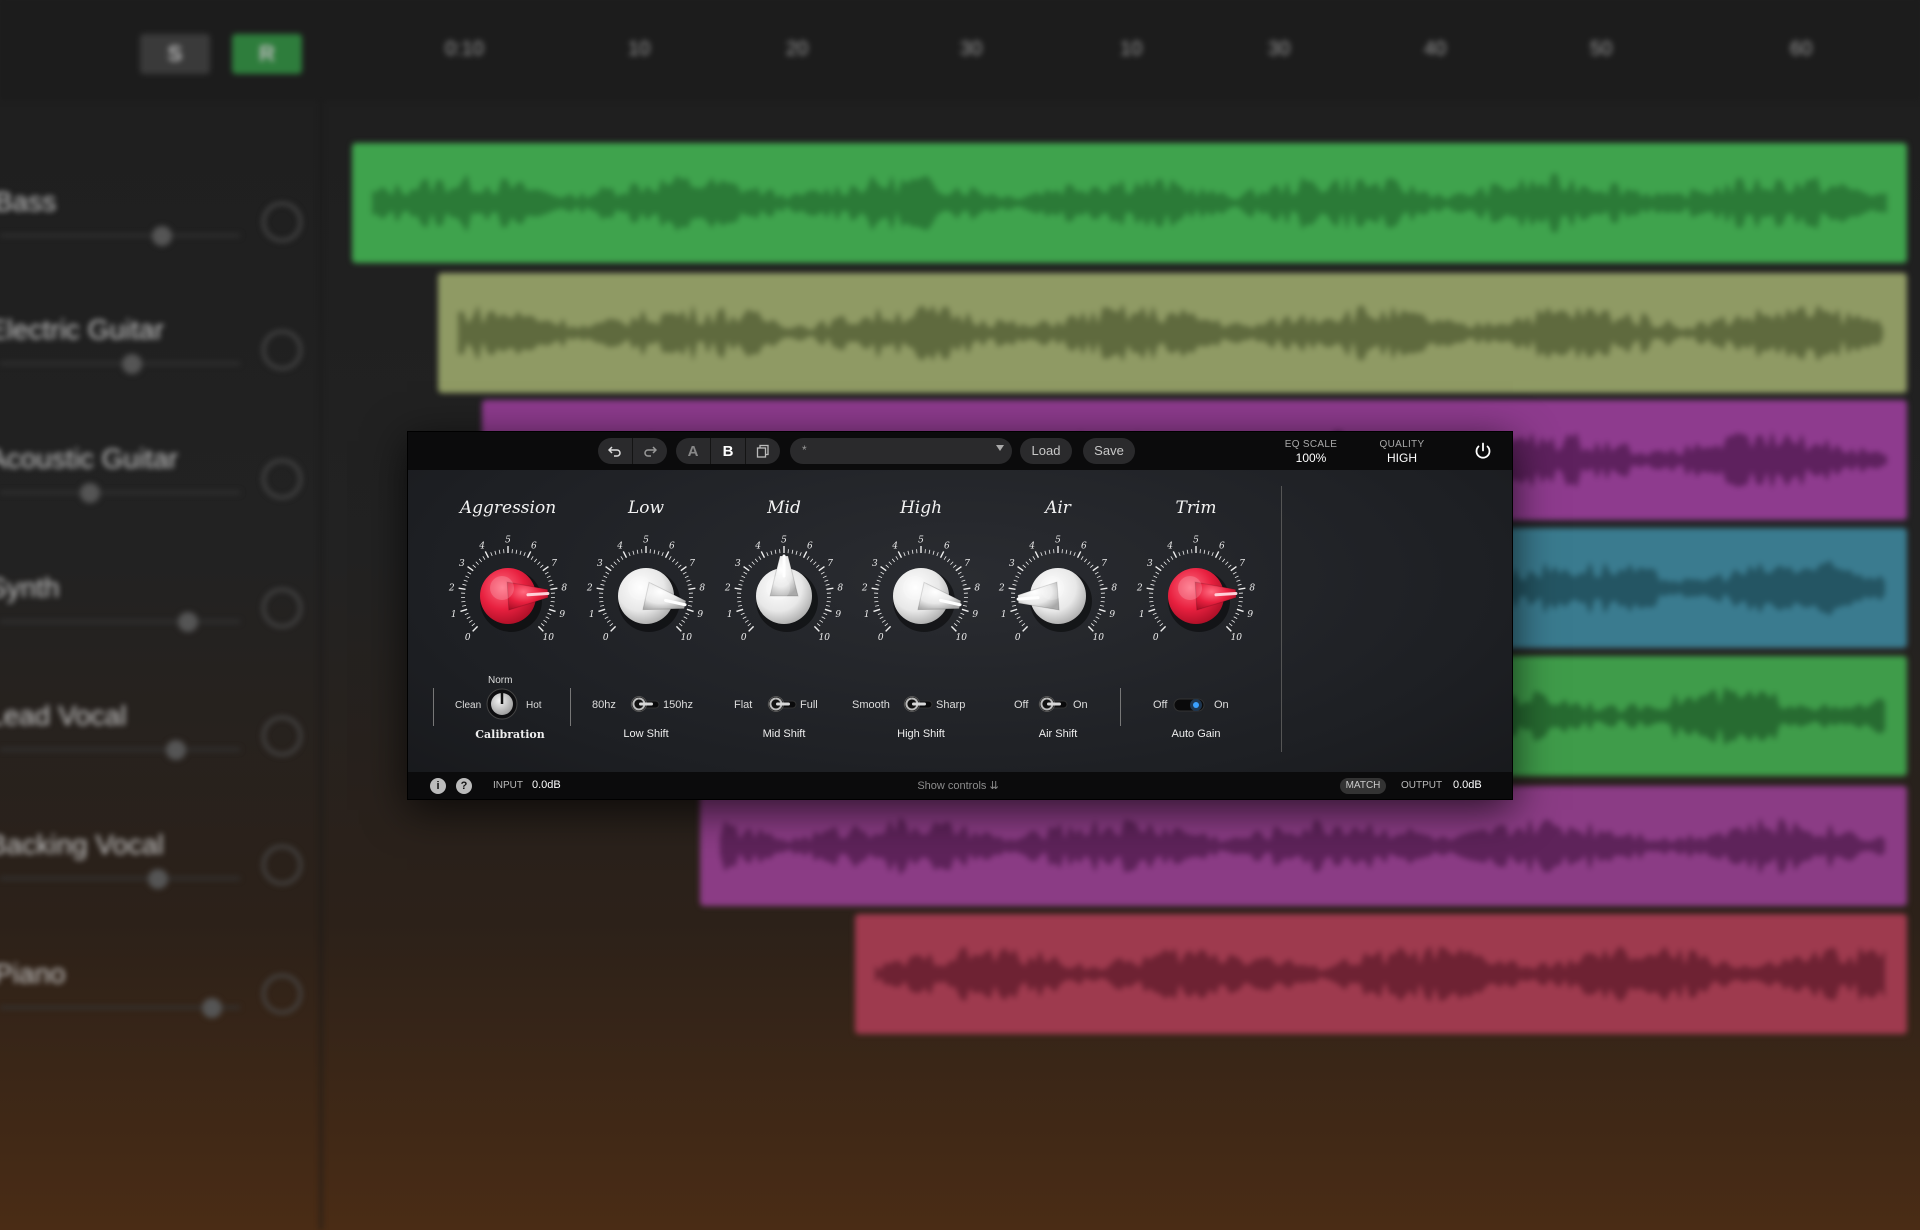  What do you see at coordinates (160, 728) in the screenshot?
I see `track-header-lead-vocal: Lead Vocal` at bounding box center [160, 728].